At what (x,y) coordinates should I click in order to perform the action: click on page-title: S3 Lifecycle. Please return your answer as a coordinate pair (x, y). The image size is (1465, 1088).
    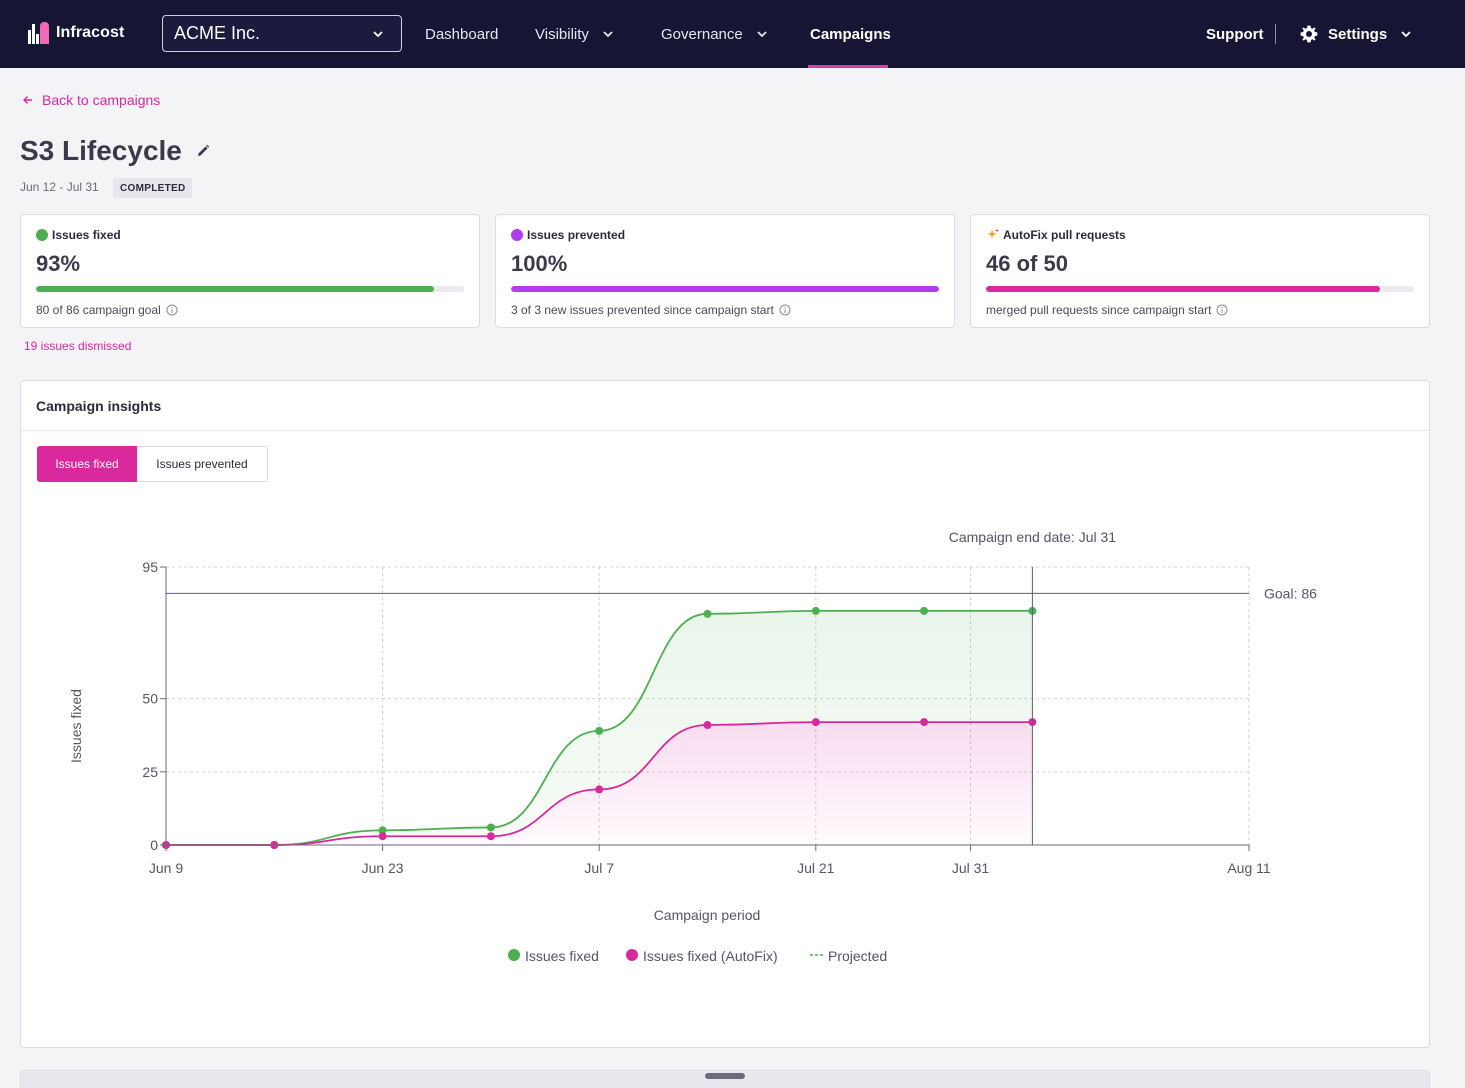
    Looking at the image, I should click on (101, 150).